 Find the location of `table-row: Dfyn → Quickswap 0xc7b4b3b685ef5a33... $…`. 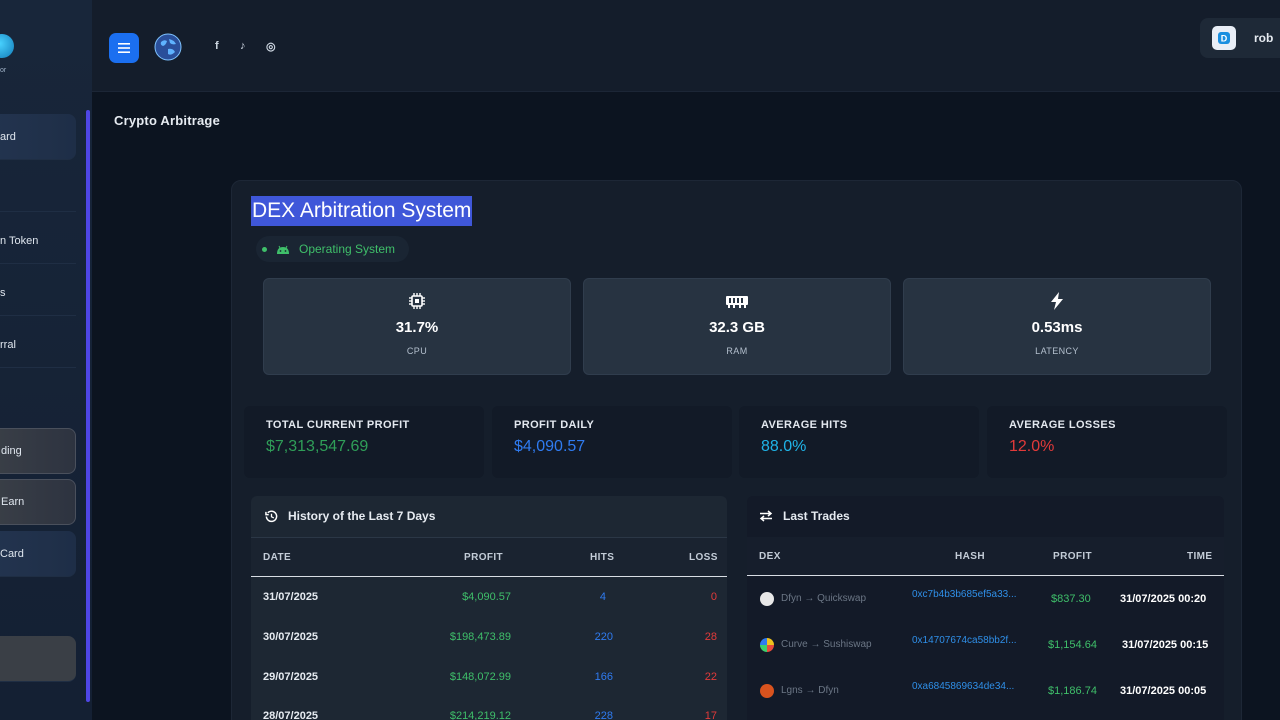

table-row: Dfyn → Quickswap 0xc7b4b3b685ef5a33... $… is located at coordinates (985, 600).